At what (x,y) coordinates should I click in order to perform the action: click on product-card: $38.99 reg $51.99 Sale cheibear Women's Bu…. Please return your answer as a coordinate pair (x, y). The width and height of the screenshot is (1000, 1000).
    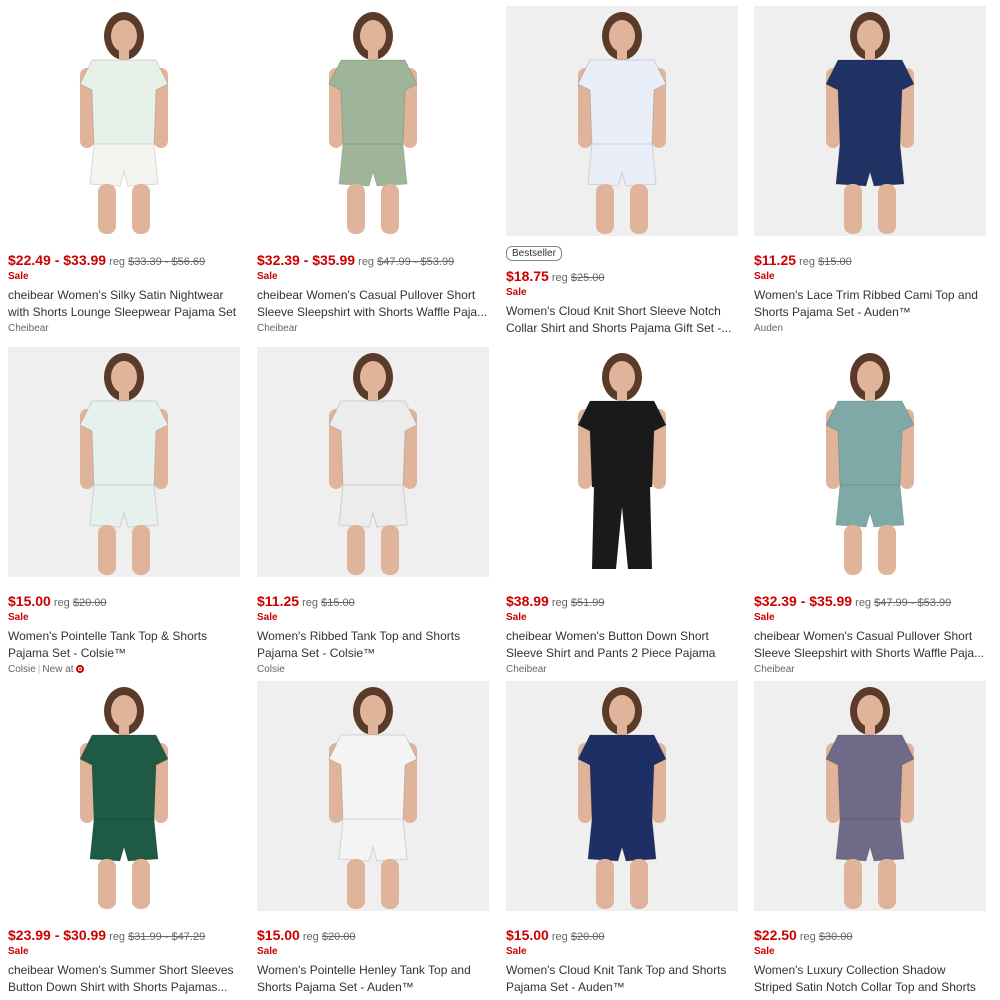
    Looking at the image, I should click on (622, 511).